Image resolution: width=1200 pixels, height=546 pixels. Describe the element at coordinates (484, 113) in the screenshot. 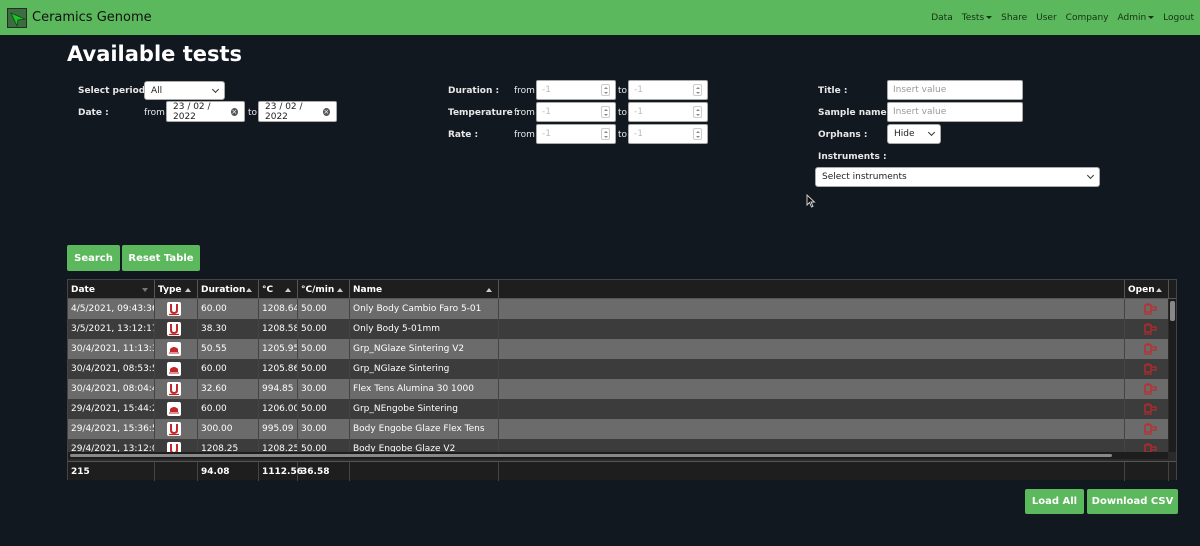

I see `temperature-label: Temperature :` at that location.